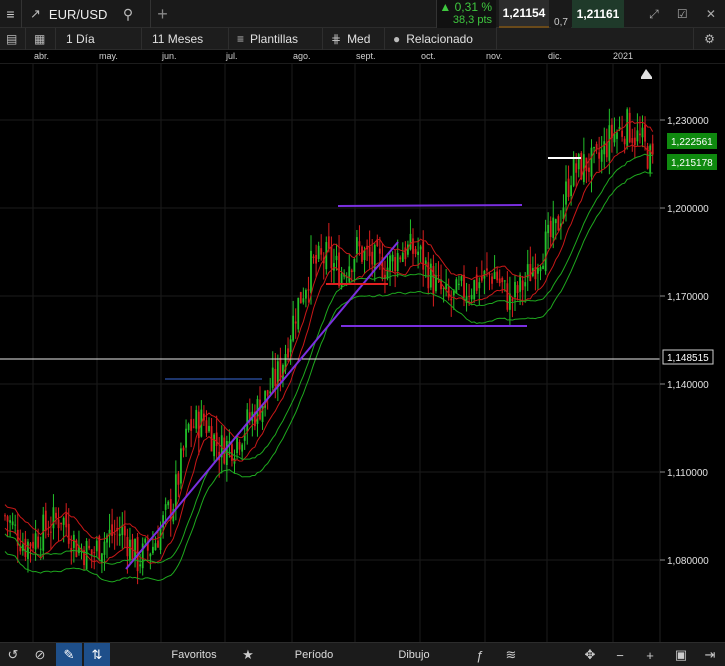  Describe the element at coordinates (650, 654) in the screenshot. I see `zoom-in-icon: +` at that location.